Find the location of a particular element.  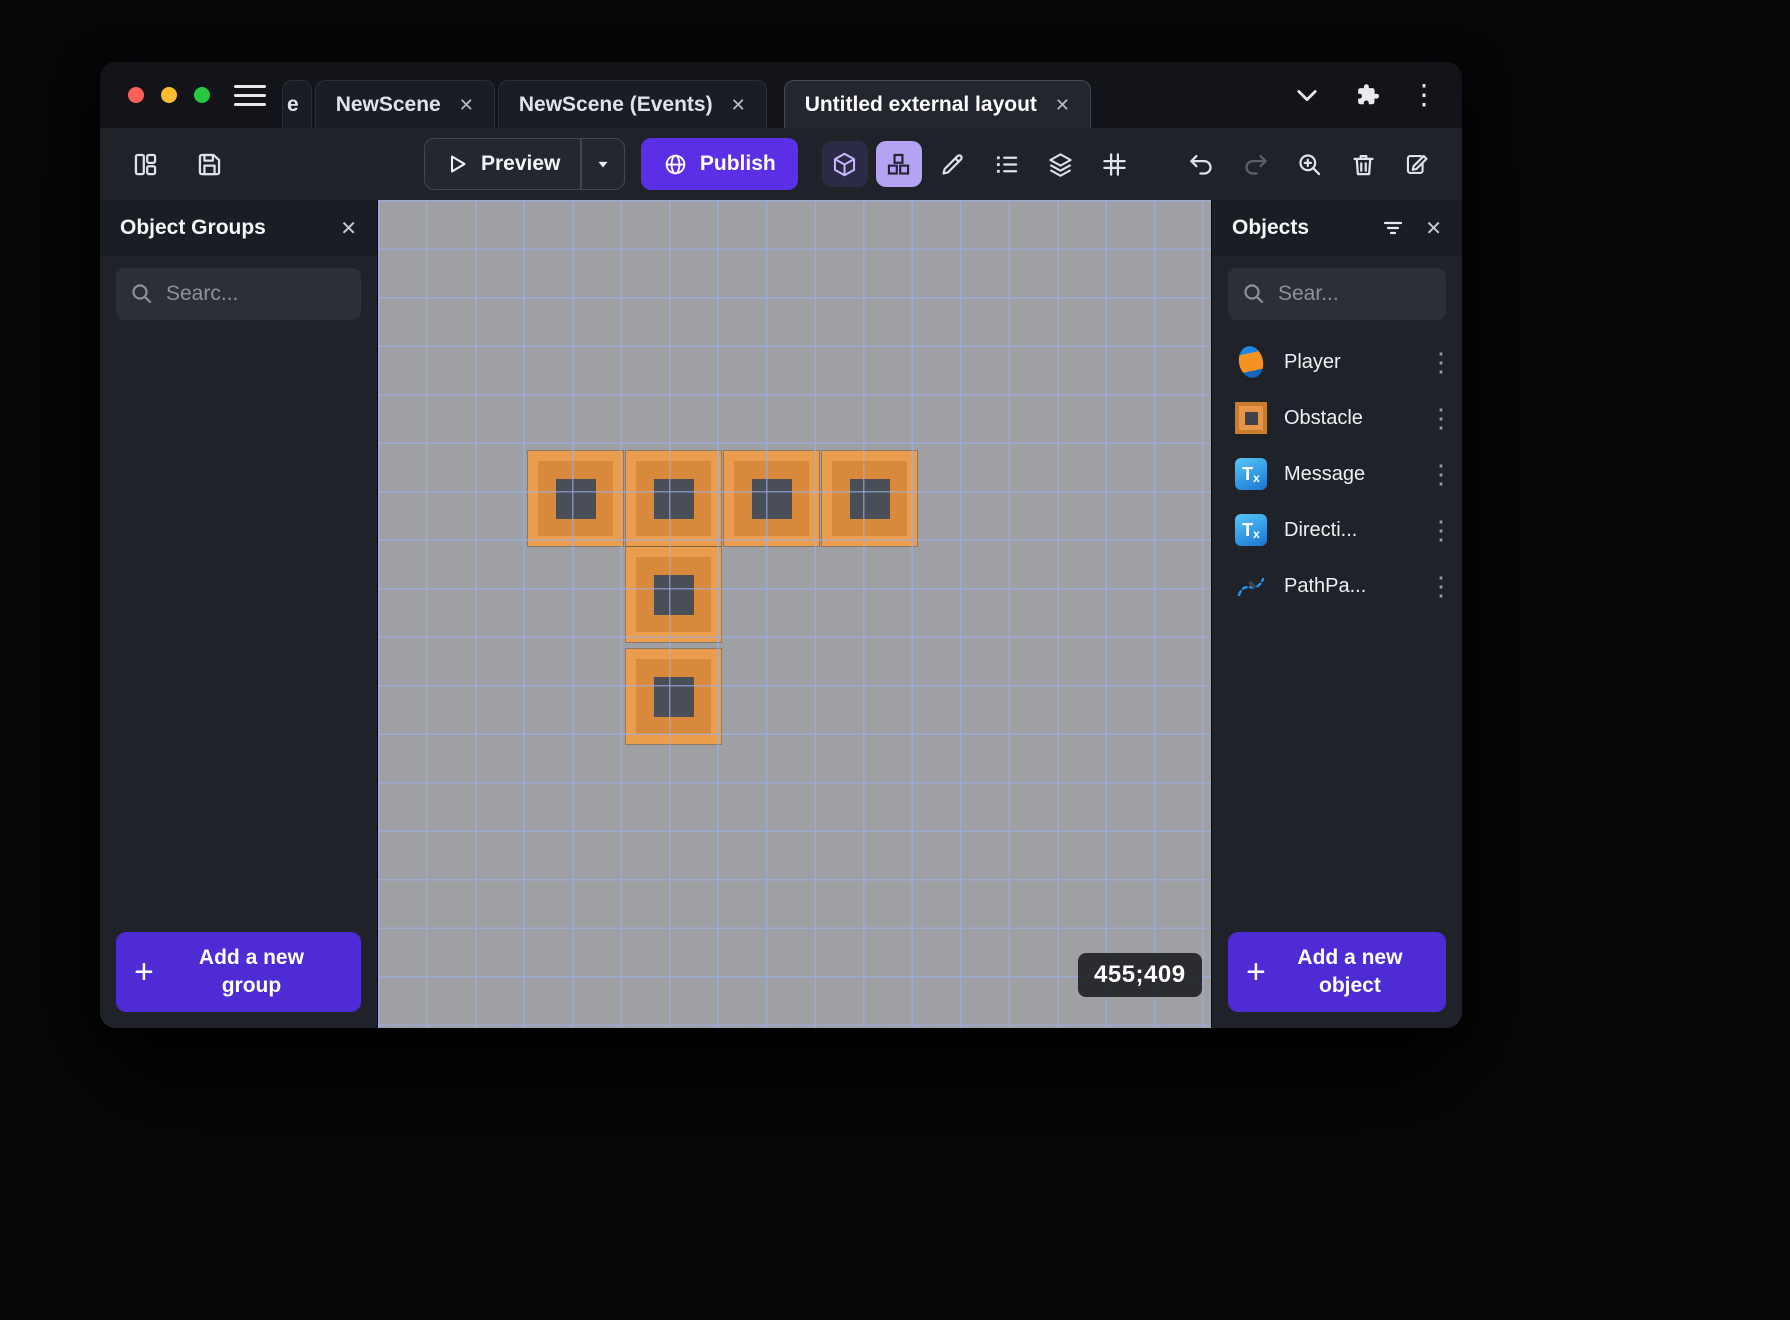

instances-cubes-icon is located at coordinates (898, 164).